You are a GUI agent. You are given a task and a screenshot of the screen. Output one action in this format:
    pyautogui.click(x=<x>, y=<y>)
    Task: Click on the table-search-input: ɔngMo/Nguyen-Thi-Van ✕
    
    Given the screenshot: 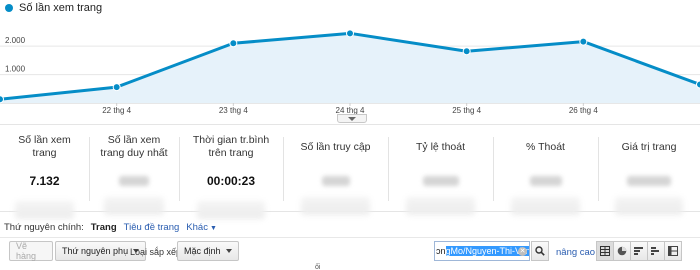 What is the action you would take?
    pyautogui.click(x=482, y=251)
    